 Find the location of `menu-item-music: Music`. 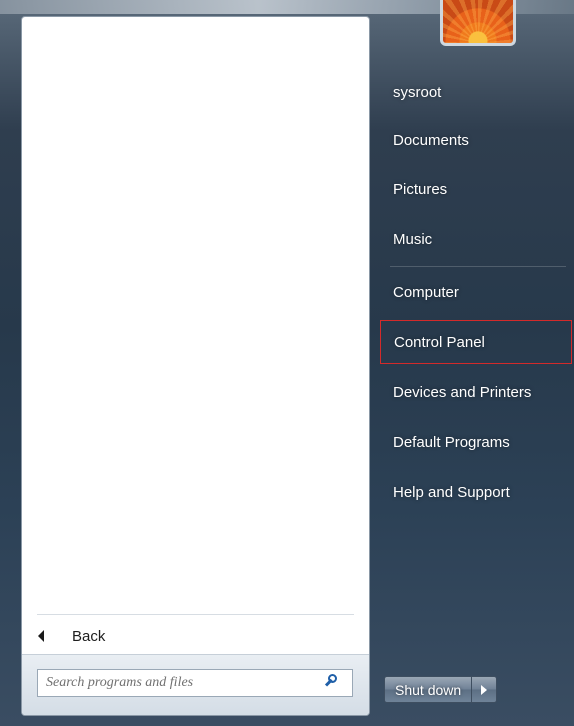

menu-item-music: Music is located at coordinates (476, 239).